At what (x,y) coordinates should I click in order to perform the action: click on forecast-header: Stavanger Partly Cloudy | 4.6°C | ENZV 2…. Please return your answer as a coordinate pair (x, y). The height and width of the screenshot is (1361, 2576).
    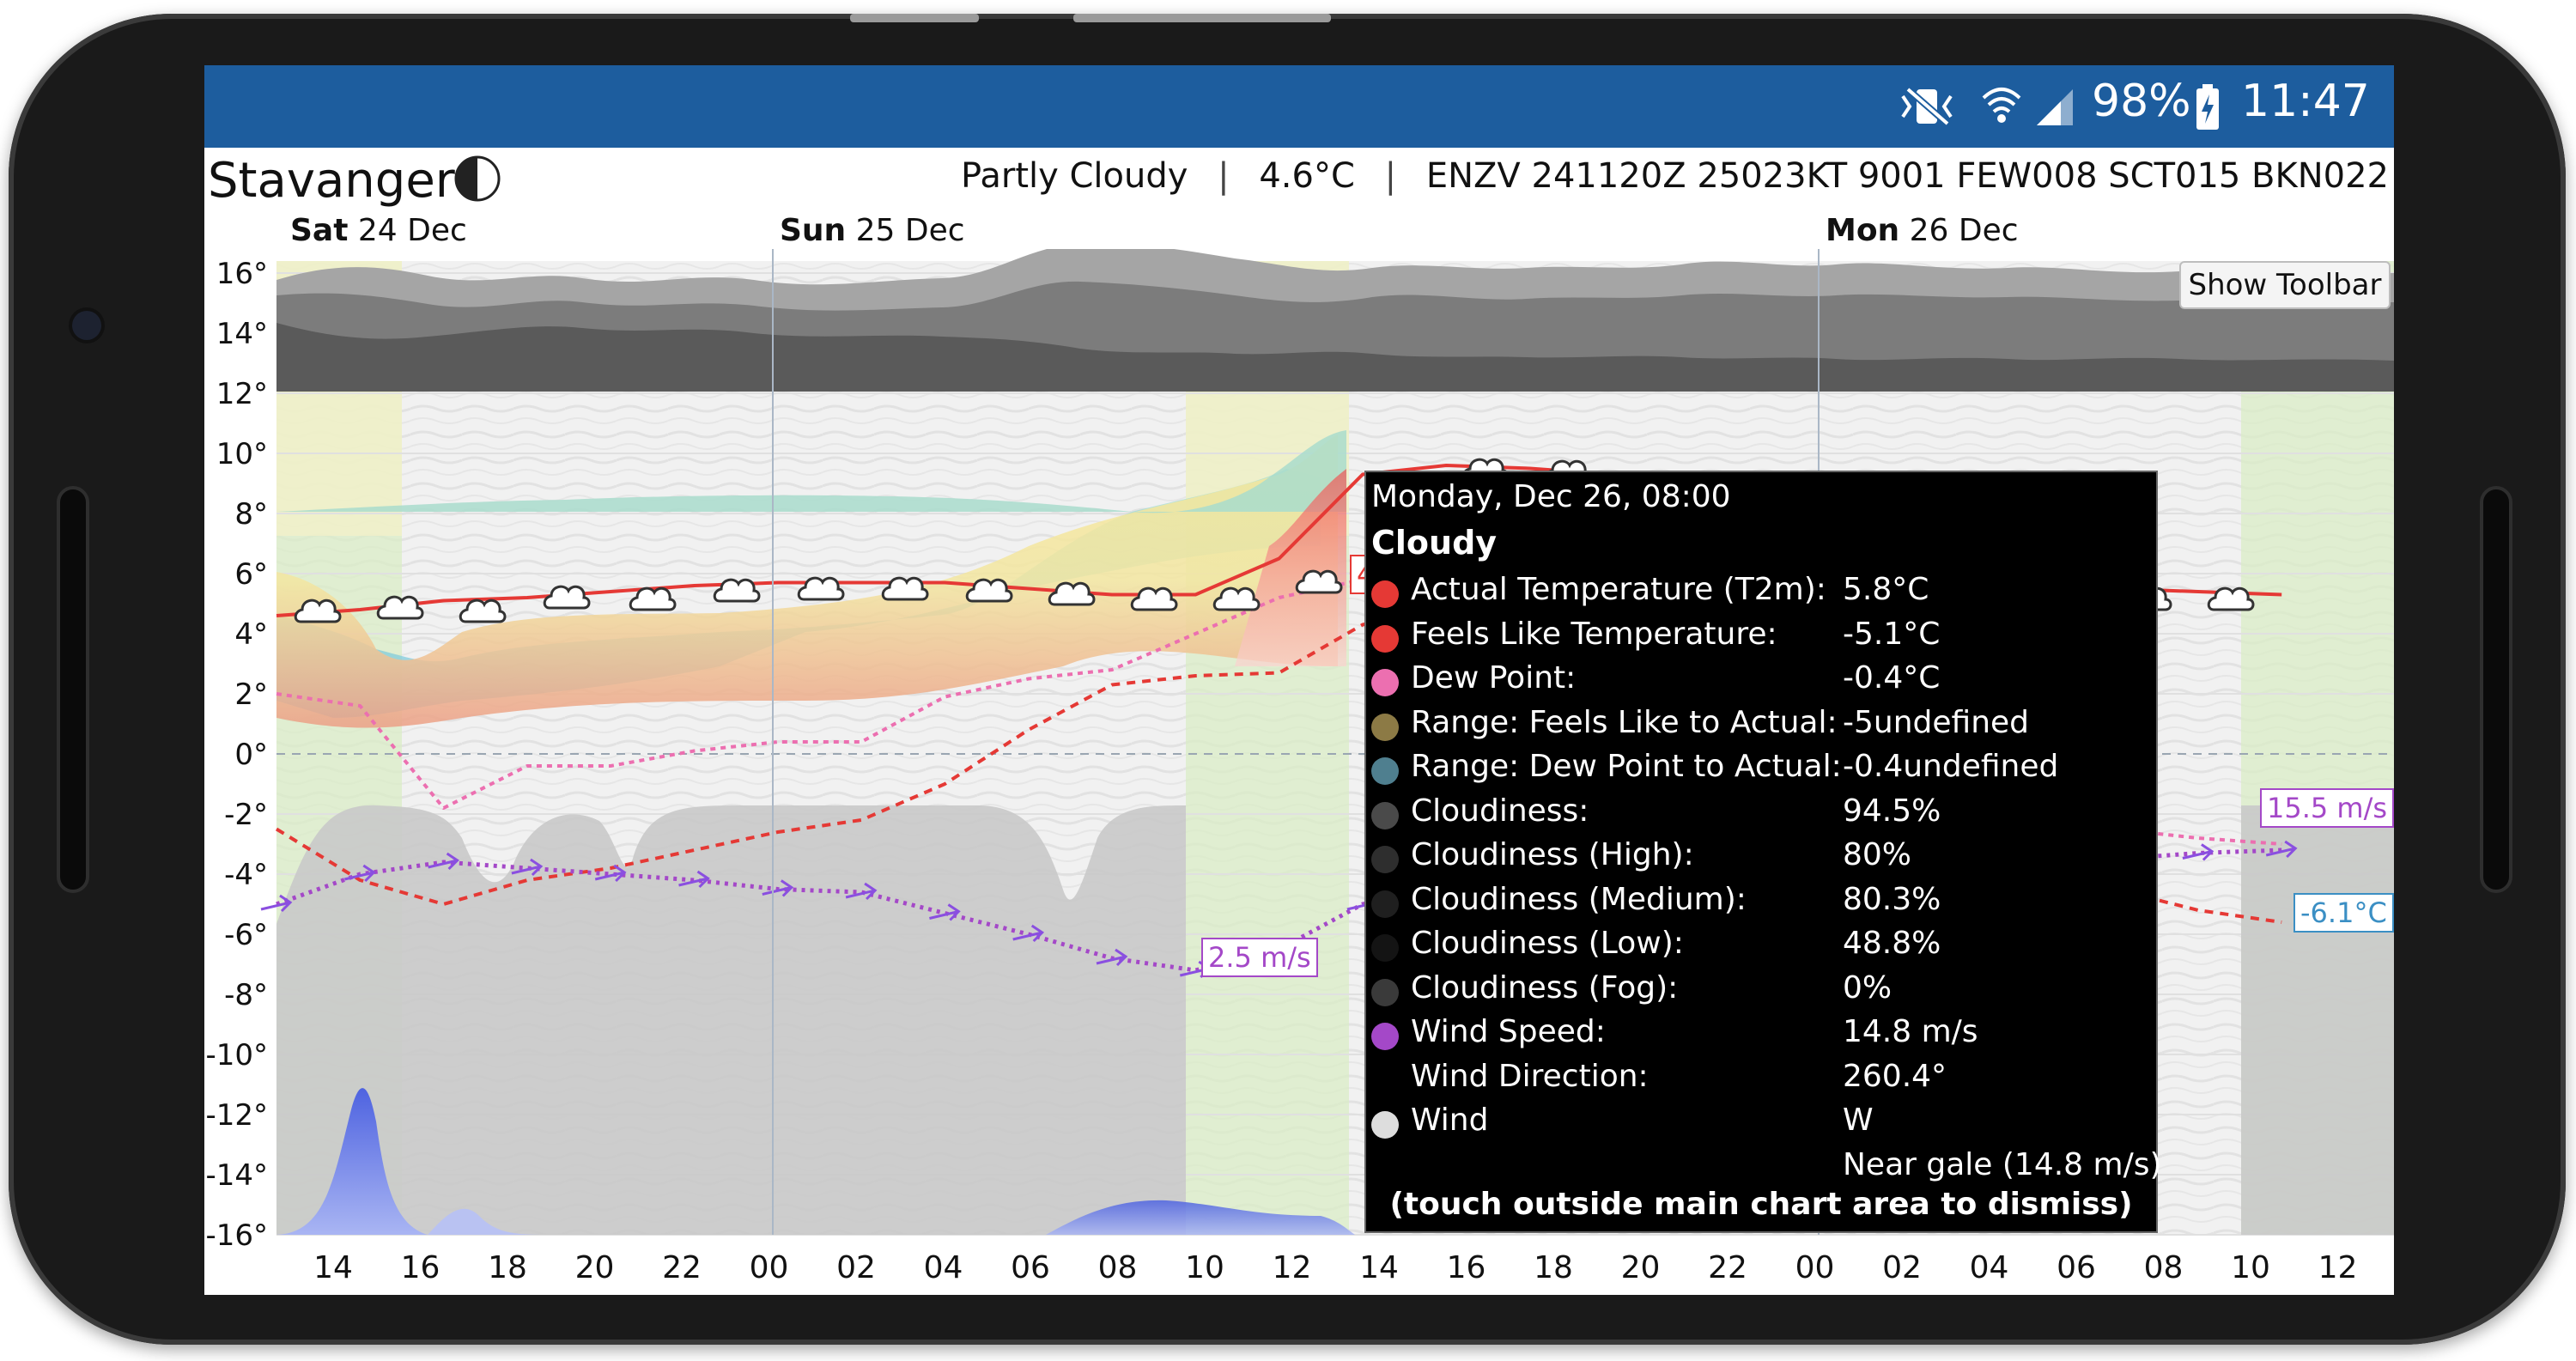
    Looking at the image, I should click on (1299, 178).